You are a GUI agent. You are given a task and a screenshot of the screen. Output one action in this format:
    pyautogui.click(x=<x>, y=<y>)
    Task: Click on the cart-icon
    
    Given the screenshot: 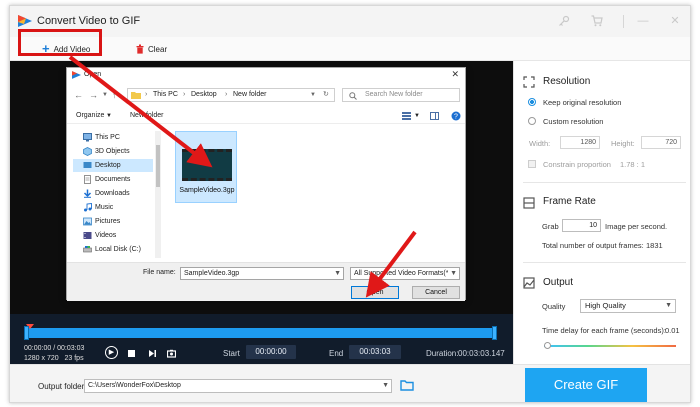 What is the action you would take?
    pyautogui.click(x=597, y=21)
    